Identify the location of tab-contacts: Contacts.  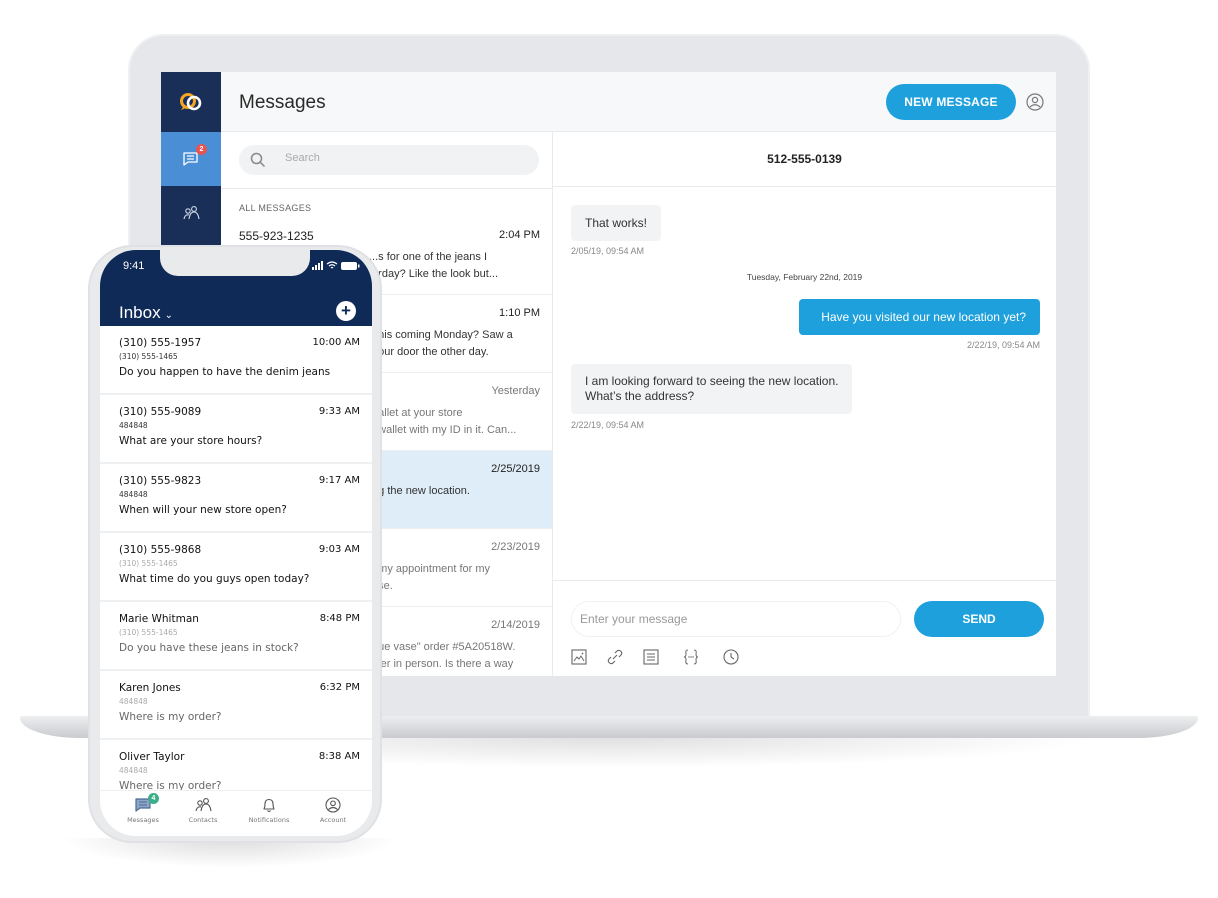
(203, 814).